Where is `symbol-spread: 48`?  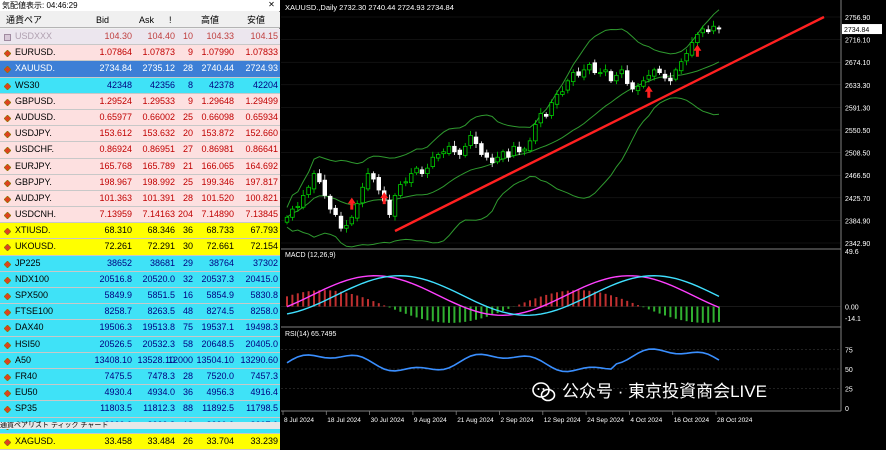 symbol-spread: 48 is located at coordinates (187, 311).